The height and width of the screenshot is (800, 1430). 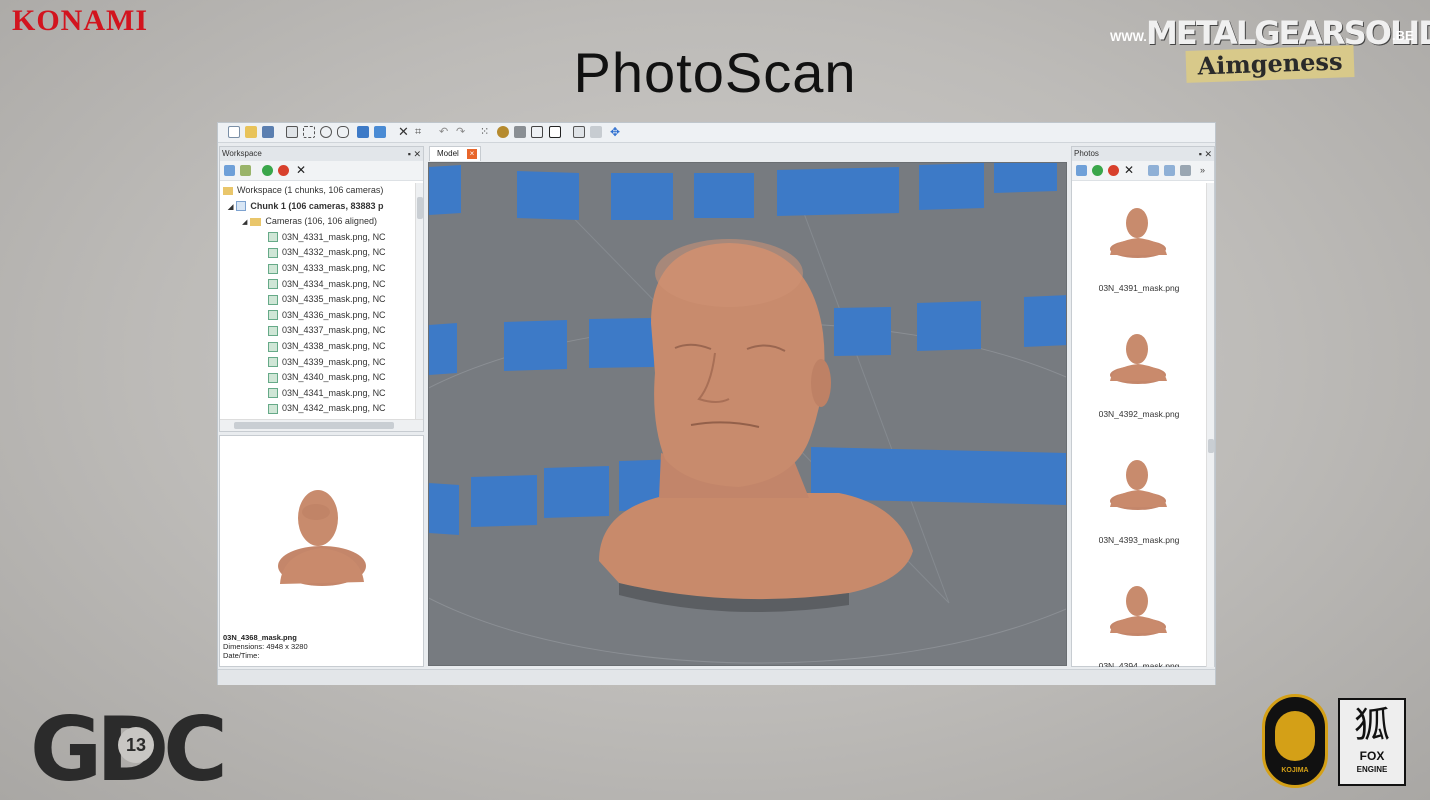 I want to click on folder-icon, so click(x=256, y=221).